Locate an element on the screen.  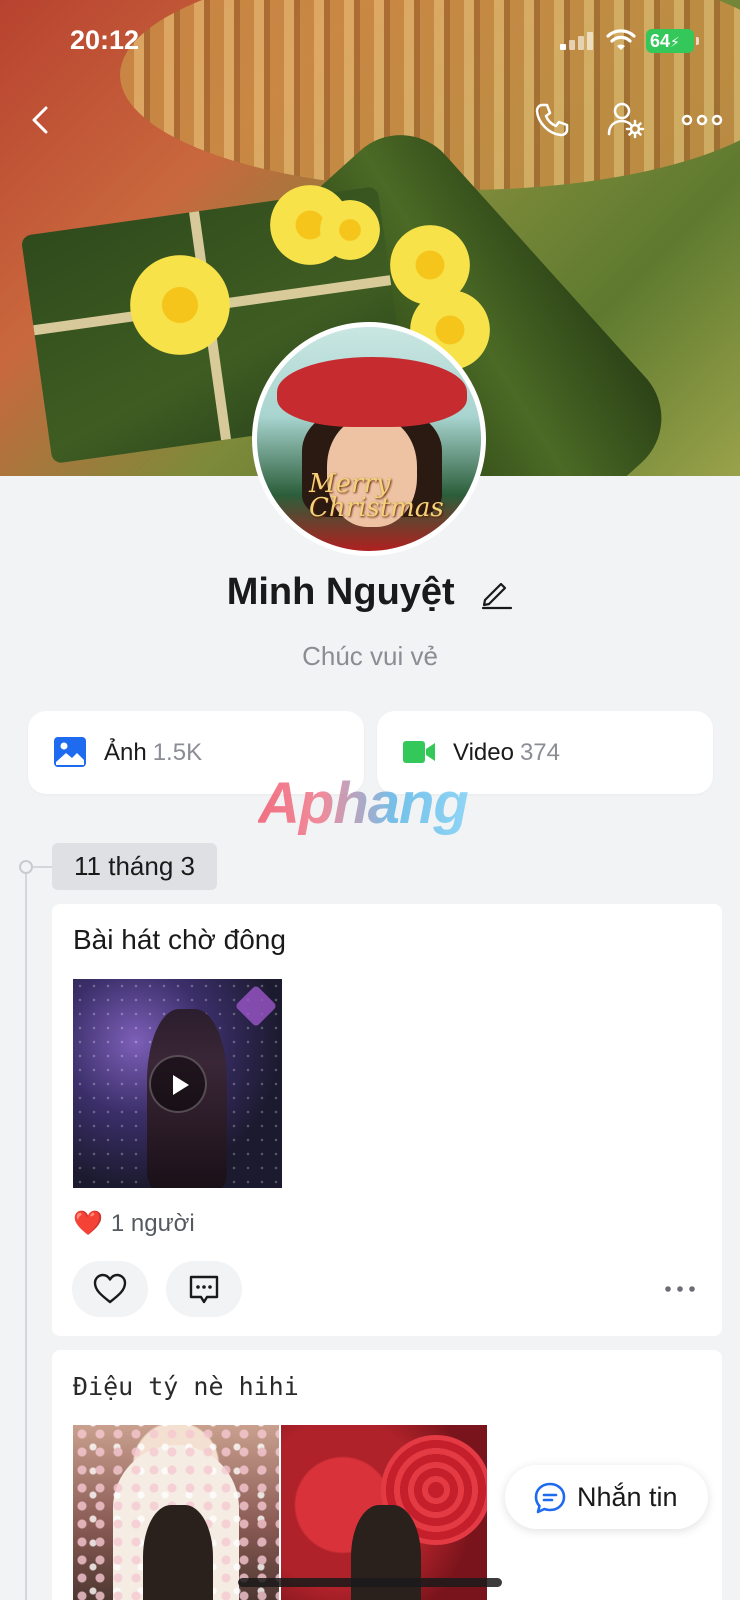
profile-name: Minh Nguyệt is located at coordinates (340, 592).